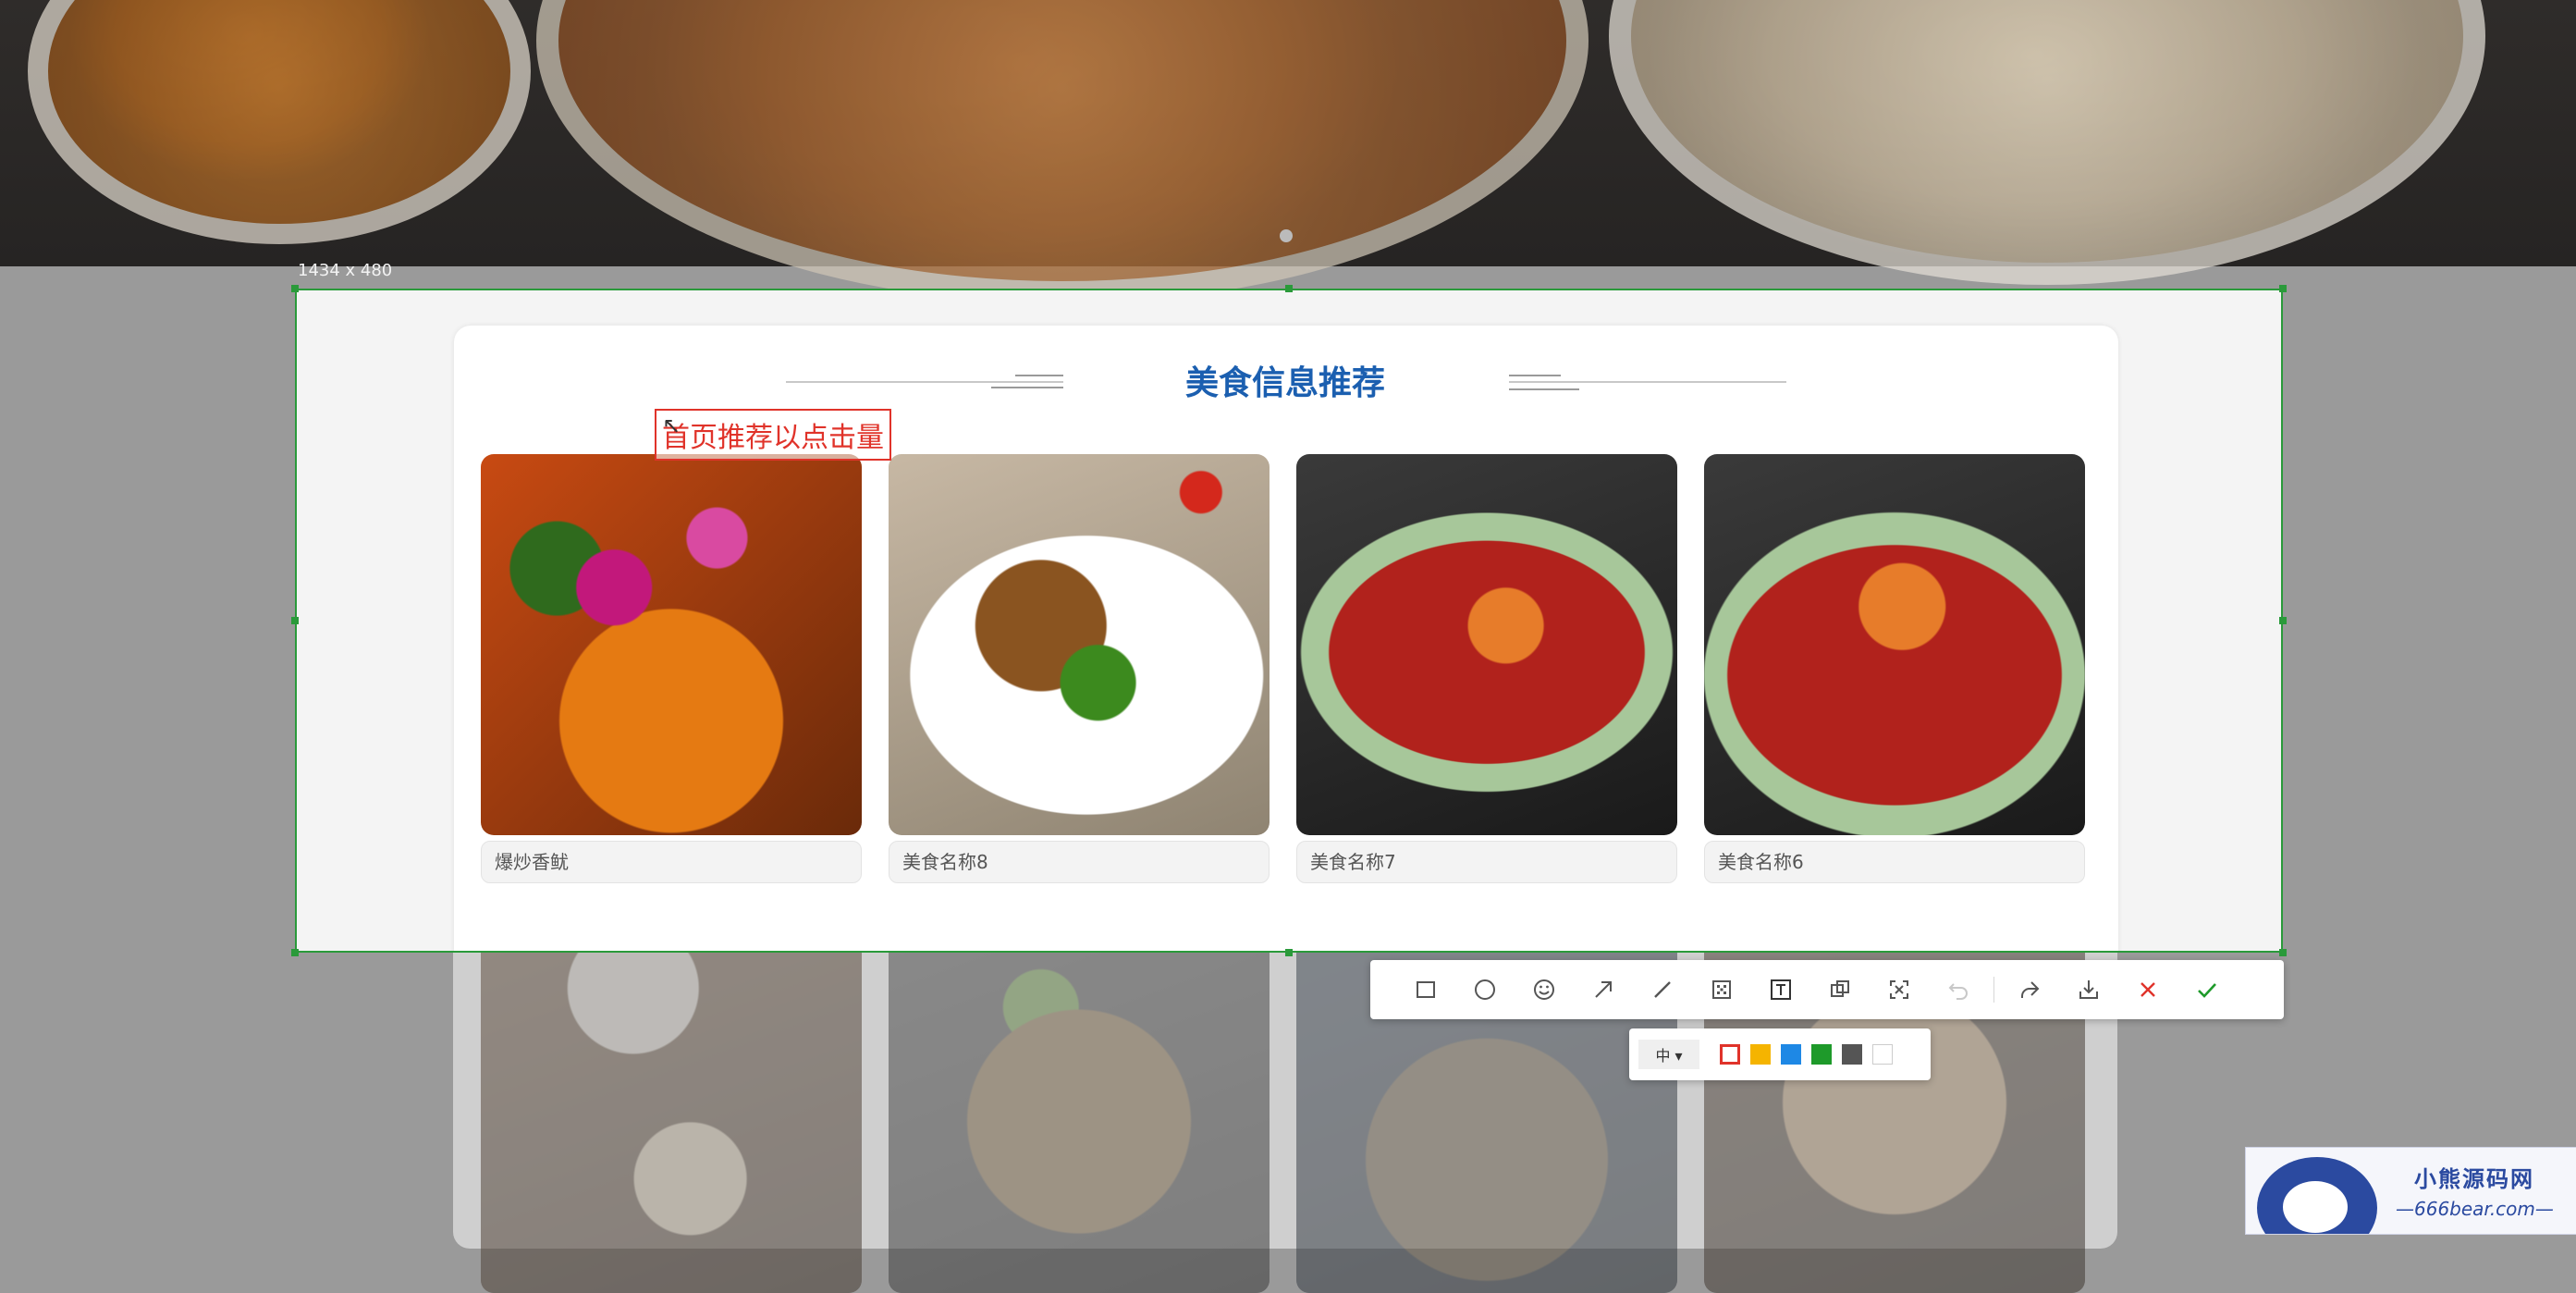 Image resolution: width=2576 pixels, height=1293 pixels. What do you see at coordinates (1958, 990) in the screenshot?
I see `undo-icon` at bounding box center [1958, 990].